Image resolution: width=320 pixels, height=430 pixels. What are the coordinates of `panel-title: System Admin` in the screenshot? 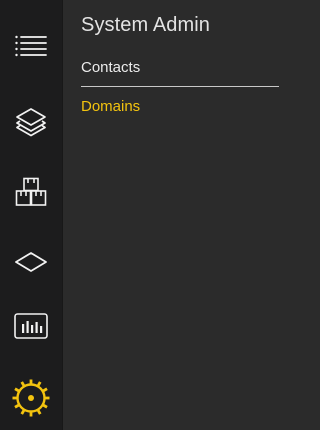 It's located at (146, 25).